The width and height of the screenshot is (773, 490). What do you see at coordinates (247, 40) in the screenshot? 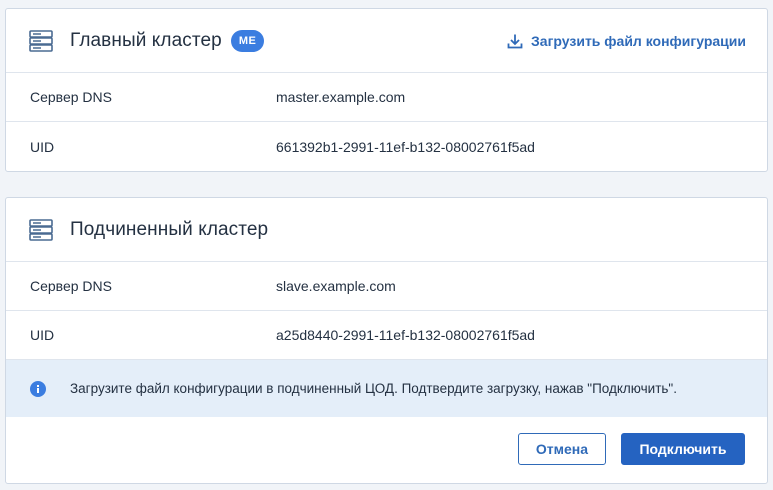
I see `me-badge: ME` at bounding box center [247, 40].